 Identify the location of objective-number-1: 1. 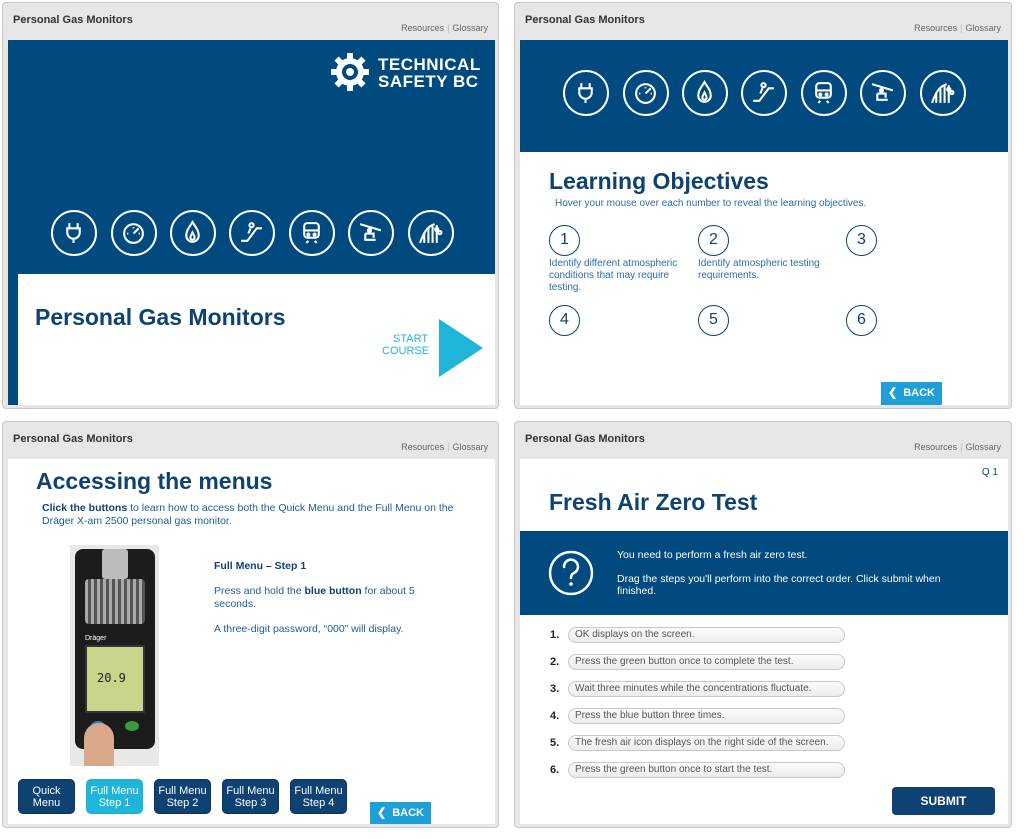
(564, 240).